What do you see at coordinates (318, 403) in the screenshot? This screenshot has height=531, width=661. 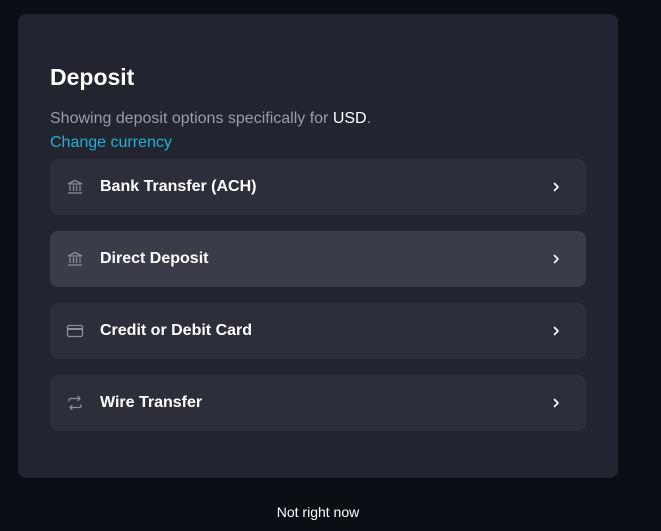 I see `option-wire-transfer: Wire Transfer` at bounding box center [318, 403].